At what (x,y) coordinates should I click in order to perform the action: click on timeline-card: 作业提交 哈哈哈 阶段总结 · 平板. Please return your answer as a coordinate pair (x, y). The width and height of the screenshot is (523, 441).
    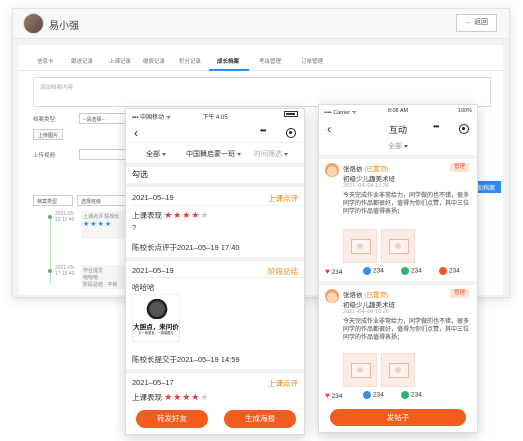
    Looking at the image, I should click on (105, 277).